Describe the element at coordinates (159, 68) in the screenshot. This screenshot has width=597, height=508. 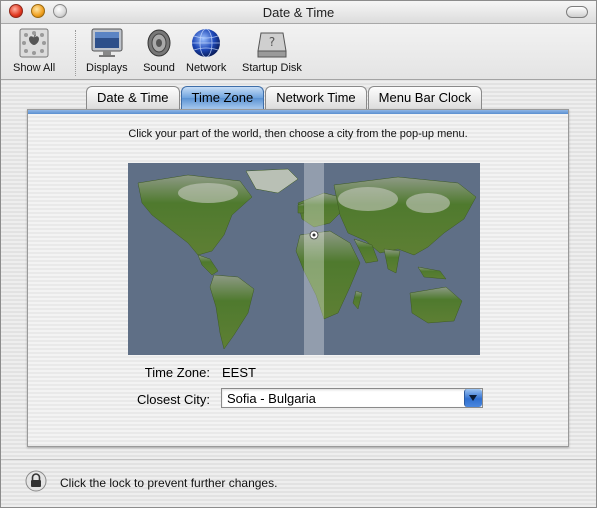
I see `sound-label: Sound` at that location.